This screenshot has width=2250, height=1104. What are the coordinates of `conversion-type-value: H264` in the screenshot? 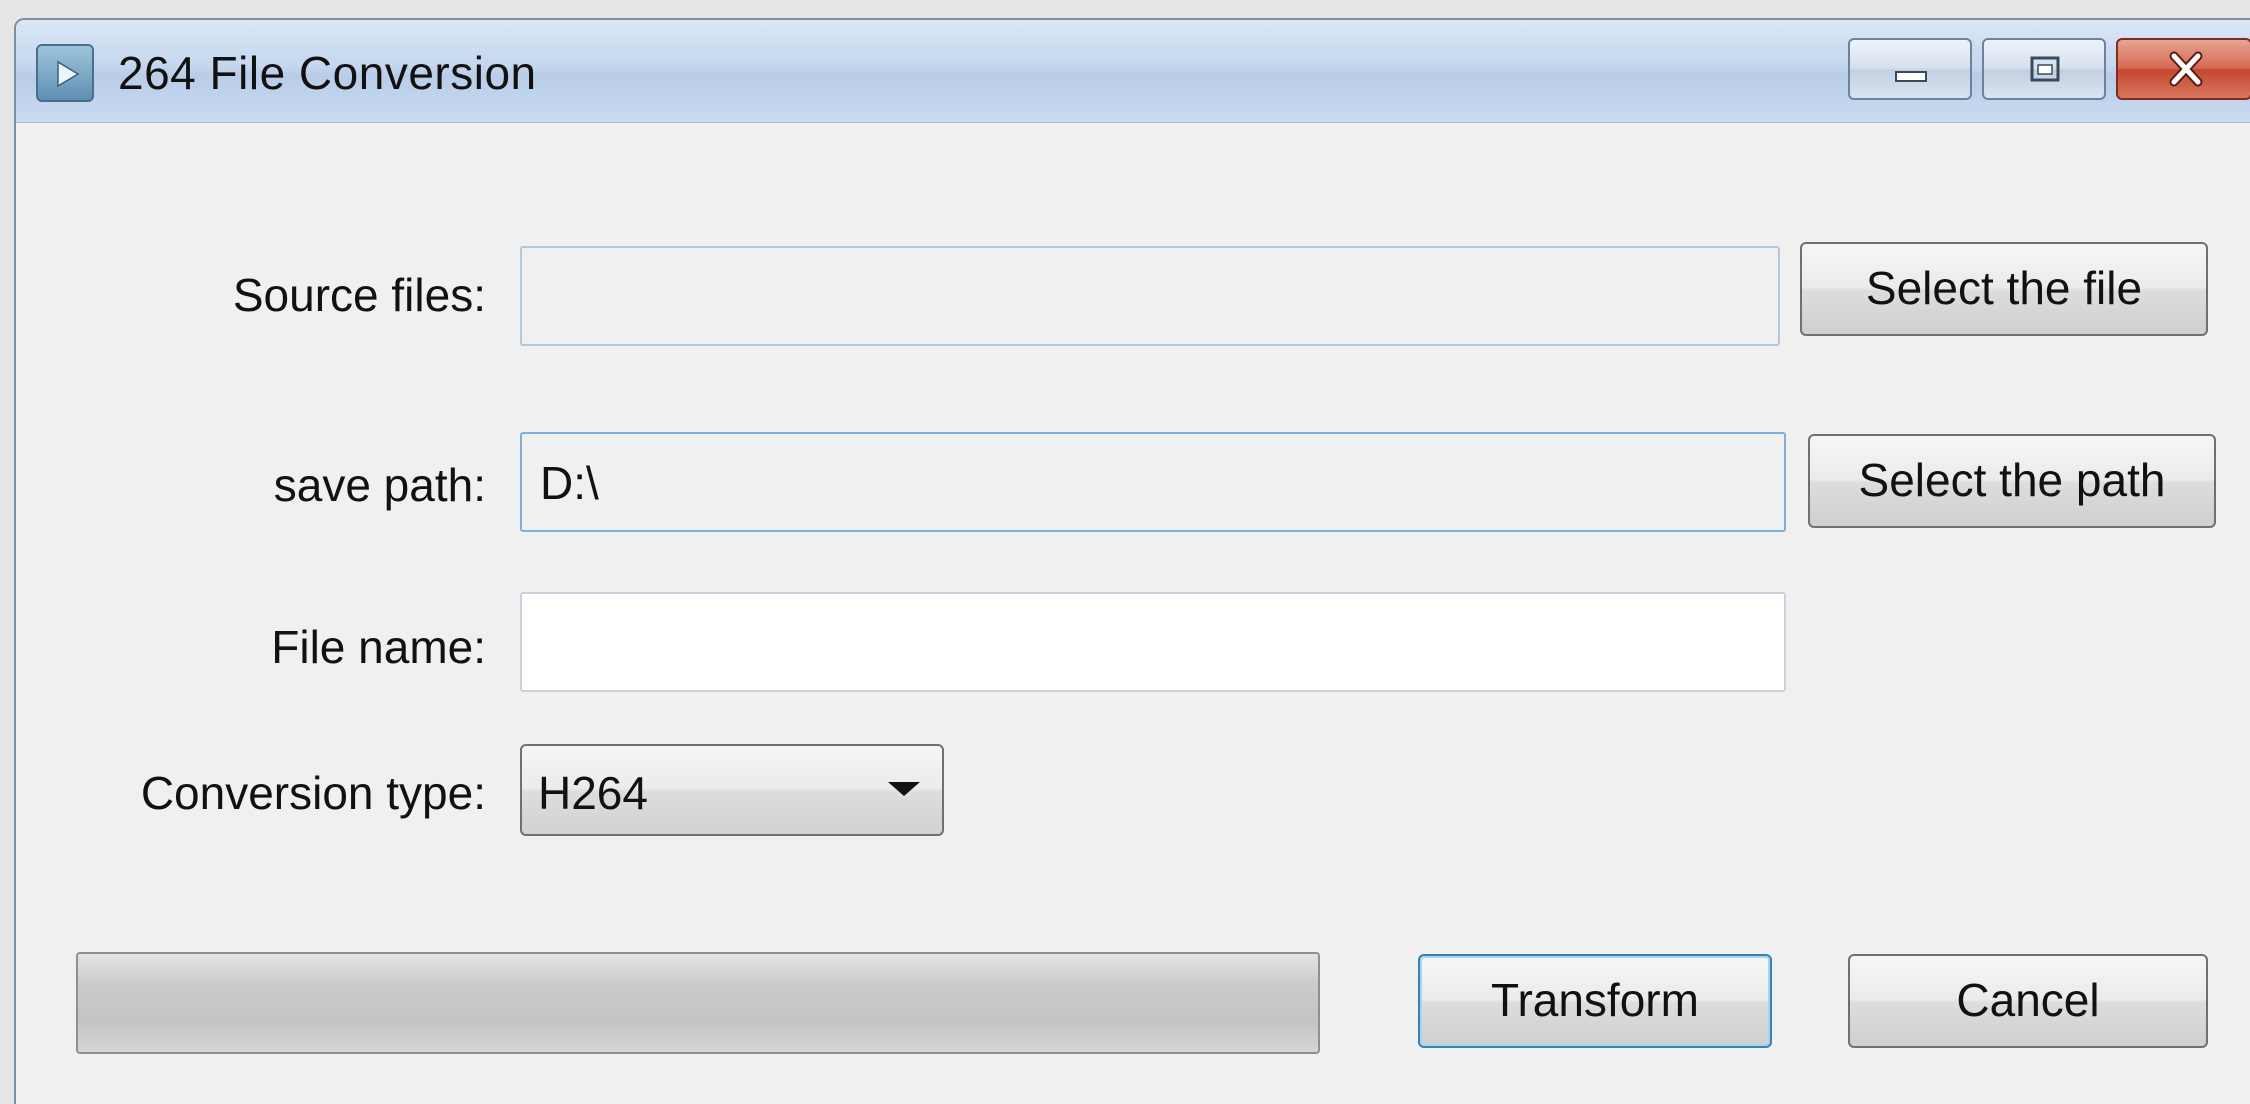 It's located at (593, 793).